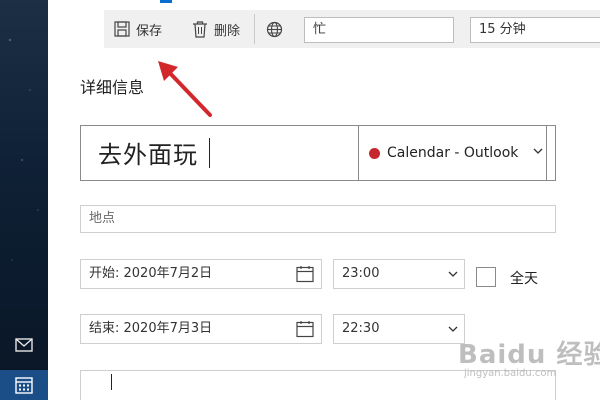  Describe the element at coordinates (149, 31) in the screenshot. I see `save-label: 保存` at that location.